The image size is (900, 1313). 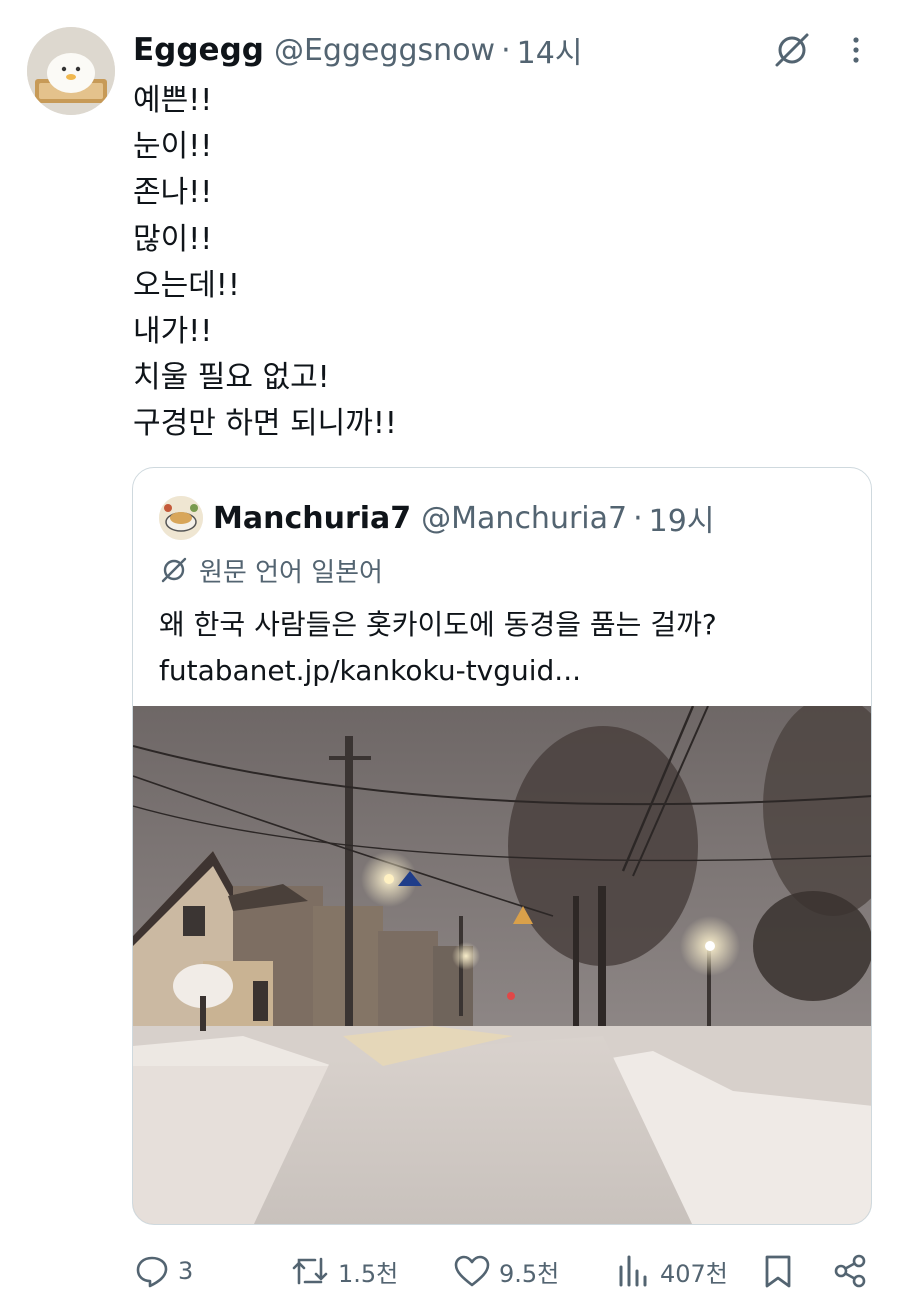 I want to click on share-button, so click(x=850, y=1271).